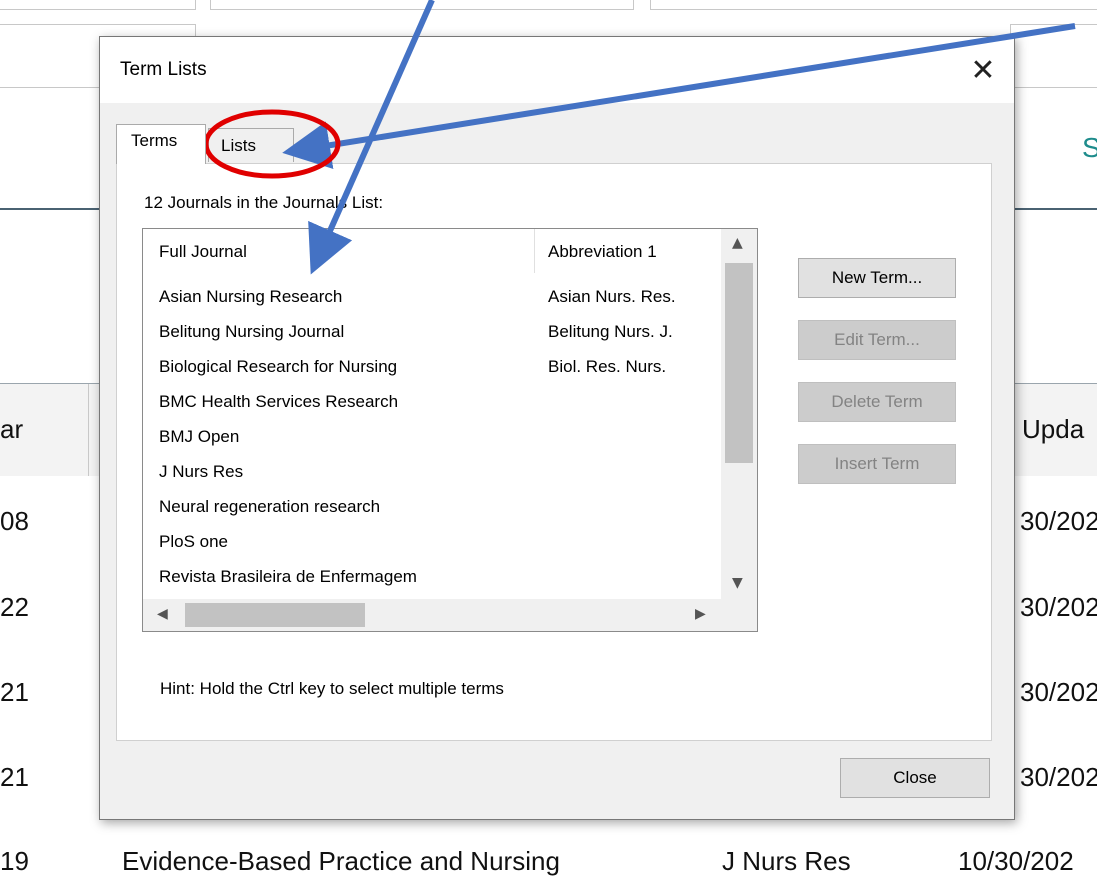  Describe the element at coordinates (275, 615) in the screenshot. I see `horizontal-scroll-thumb` at that location.